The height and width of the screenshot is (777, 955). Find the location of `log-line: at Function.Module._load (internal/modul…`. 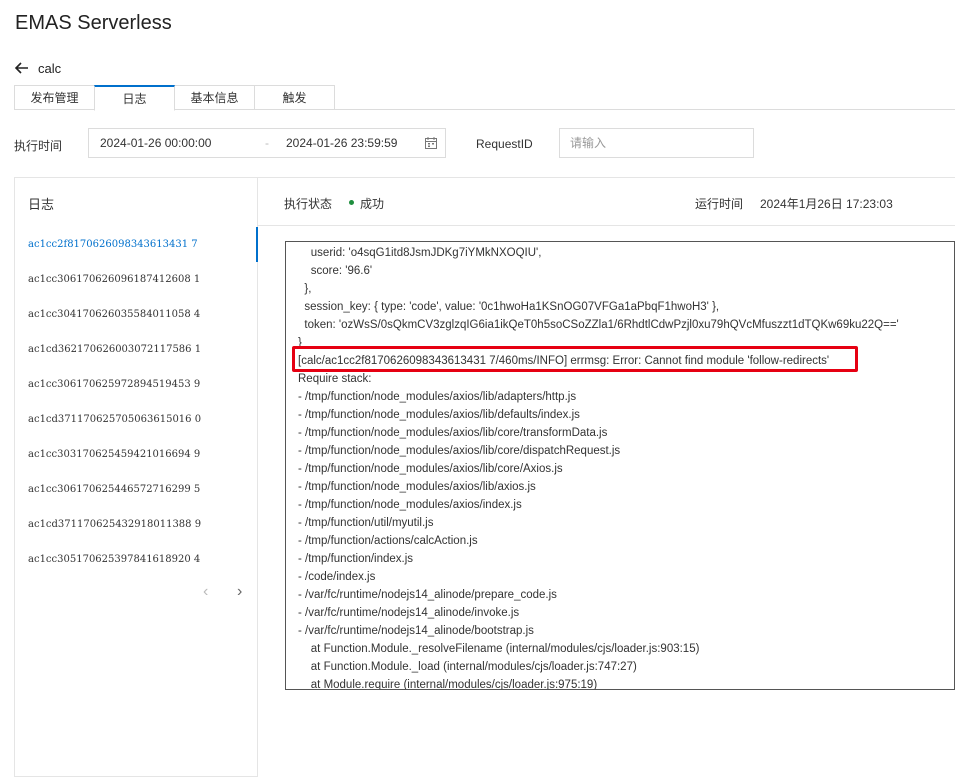

log-line: at Function.Module._load (internal/modul… is located at coordinates (467, 667).